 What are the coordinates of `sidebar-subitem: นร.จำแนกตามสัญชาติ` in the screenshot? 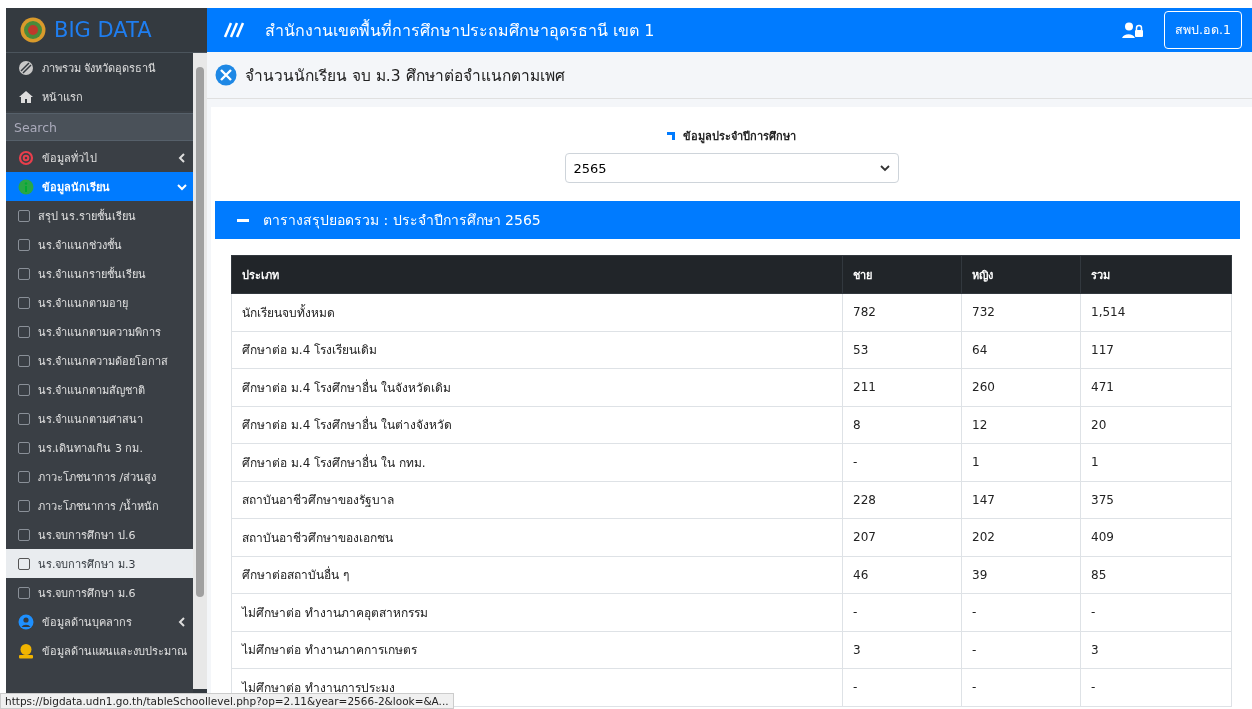 It's located at (99, 389).